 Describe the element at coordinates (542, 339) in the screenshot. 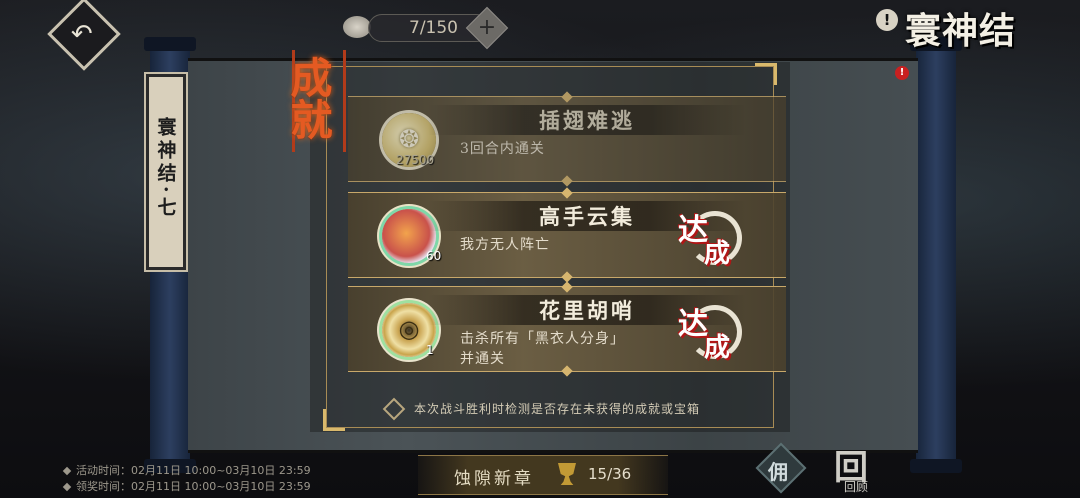

I see `description-line: 击杀所有「黑衣人分身」` at that location.